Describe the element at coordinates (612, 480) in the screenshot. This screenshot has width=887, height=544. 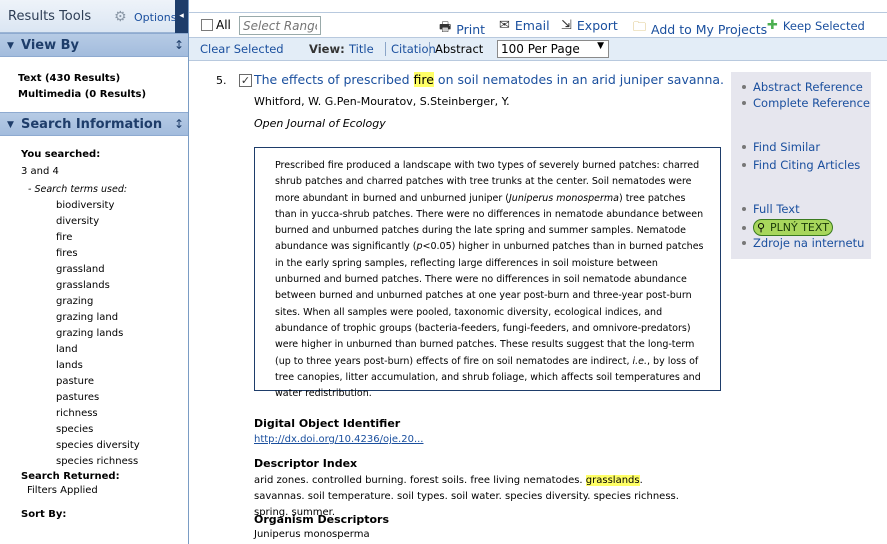
I see `descriptor-highlight: grasslands` at that location.